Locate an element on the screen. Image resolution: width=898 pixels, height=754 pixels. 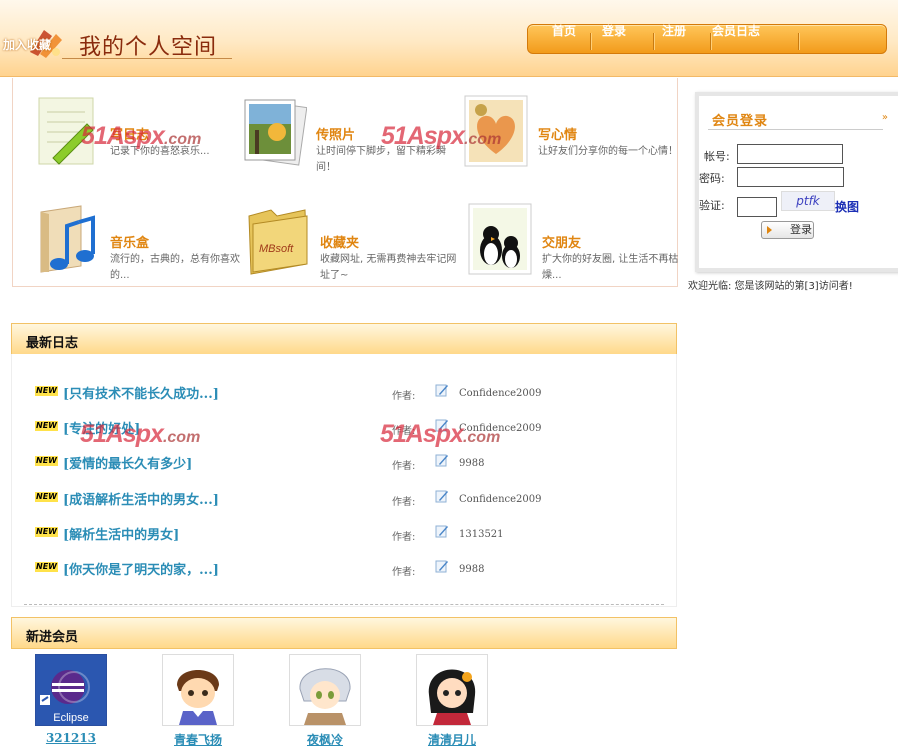
penguins-icon is located at coordinates (500, 239).